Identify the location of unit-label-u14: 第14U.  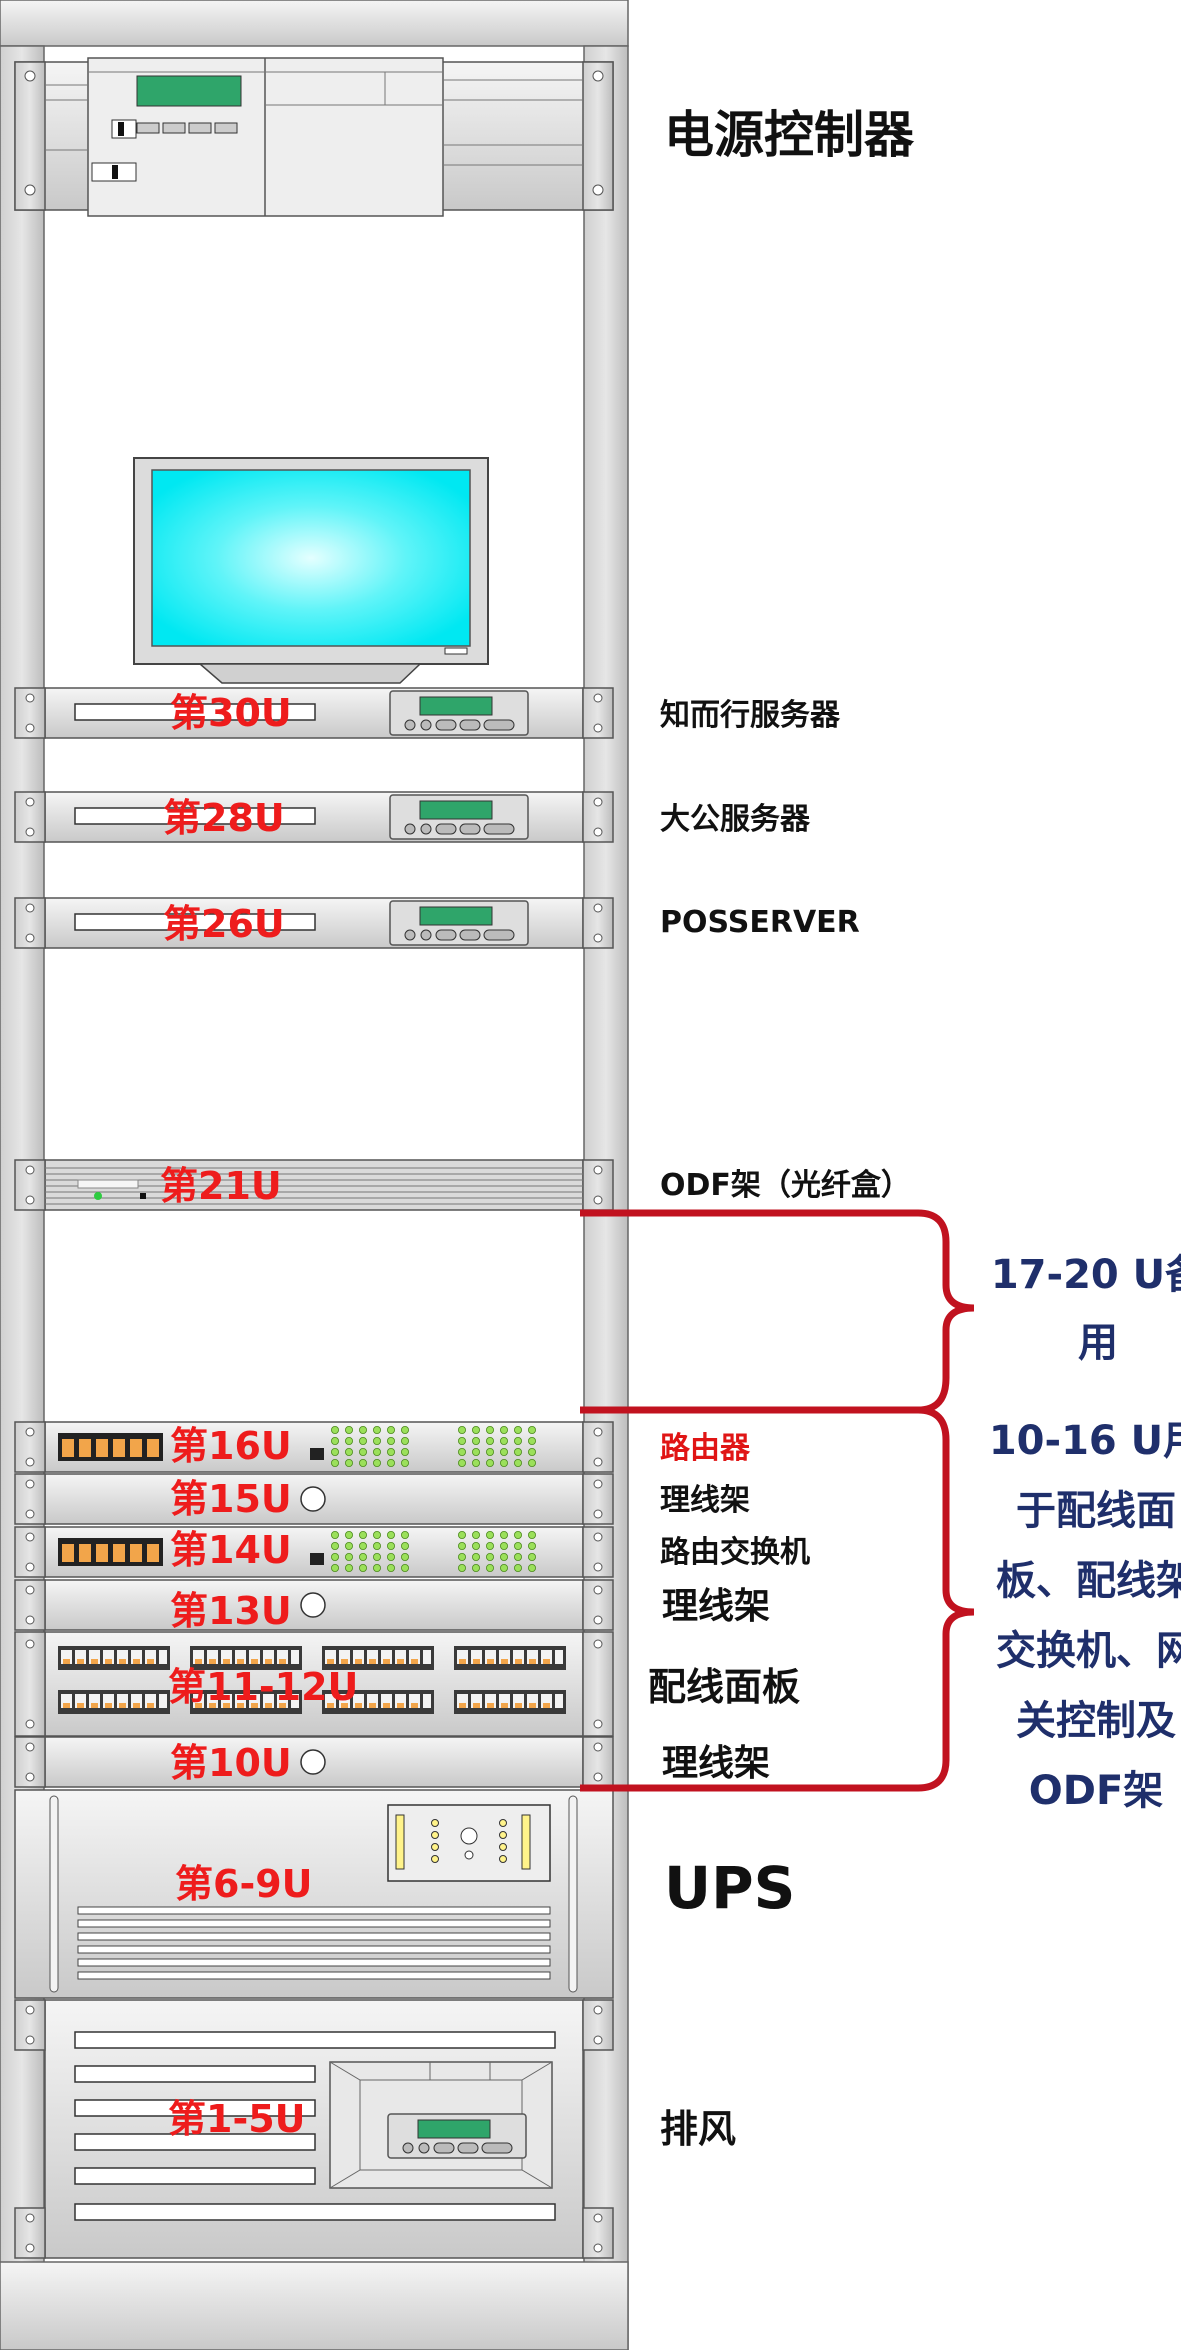
(231, 1550).